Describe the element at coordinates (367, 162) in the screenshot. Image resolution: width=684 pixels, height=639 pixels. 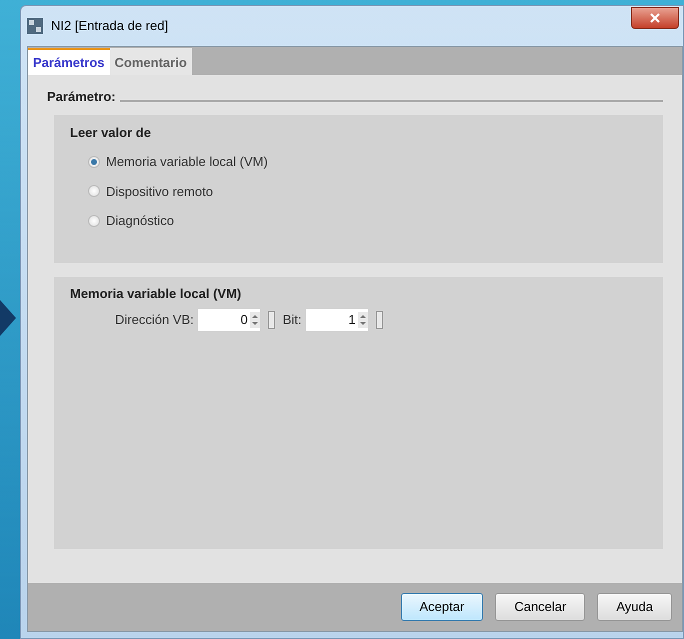
I see `radio-option: Memoria variable local (VM)` at that location.